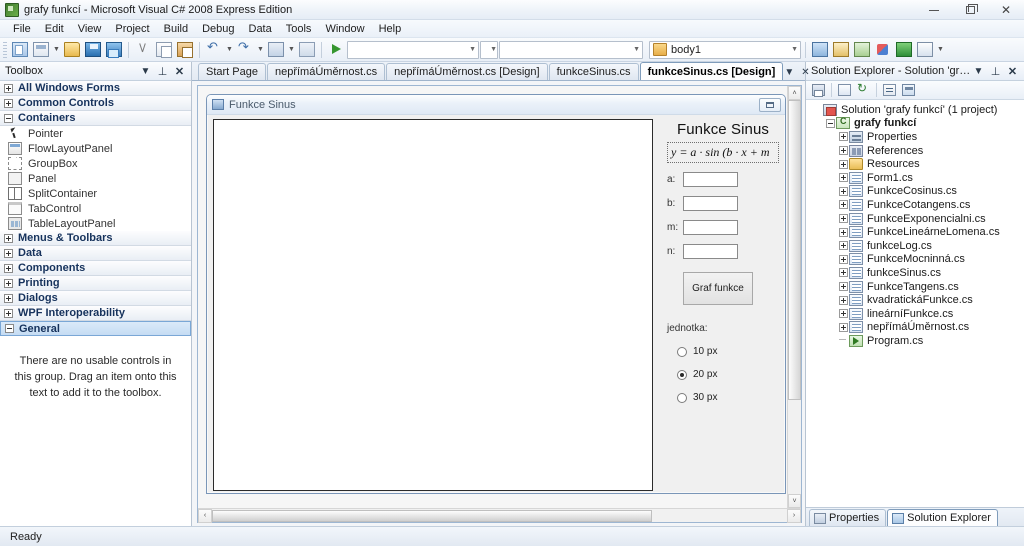 This screenshot has height=546, width=1024. What do you see at coordinates (299, 29) in the screenshot?
I see `menu-tools: Tools` at bounding box center [299, 29].